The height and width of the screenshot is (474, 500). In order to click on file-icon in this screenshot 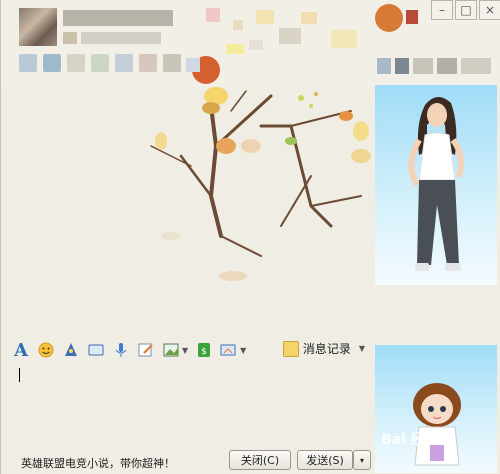, I will do `click(100, 63)`.